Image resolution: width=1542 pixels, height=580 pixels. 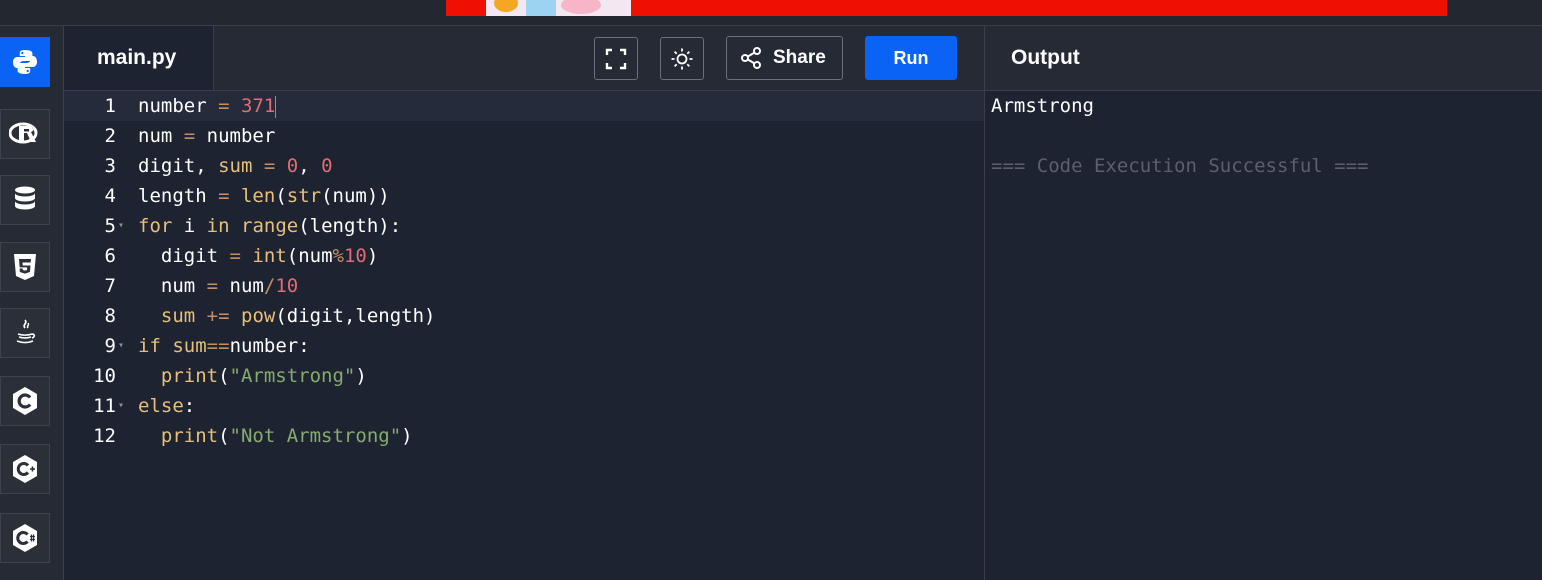 What do you see at coordinates (298, 316) in the screenshot?
I see `code-text: sum += pow(digit,length)` at bounding box center [298, 316].